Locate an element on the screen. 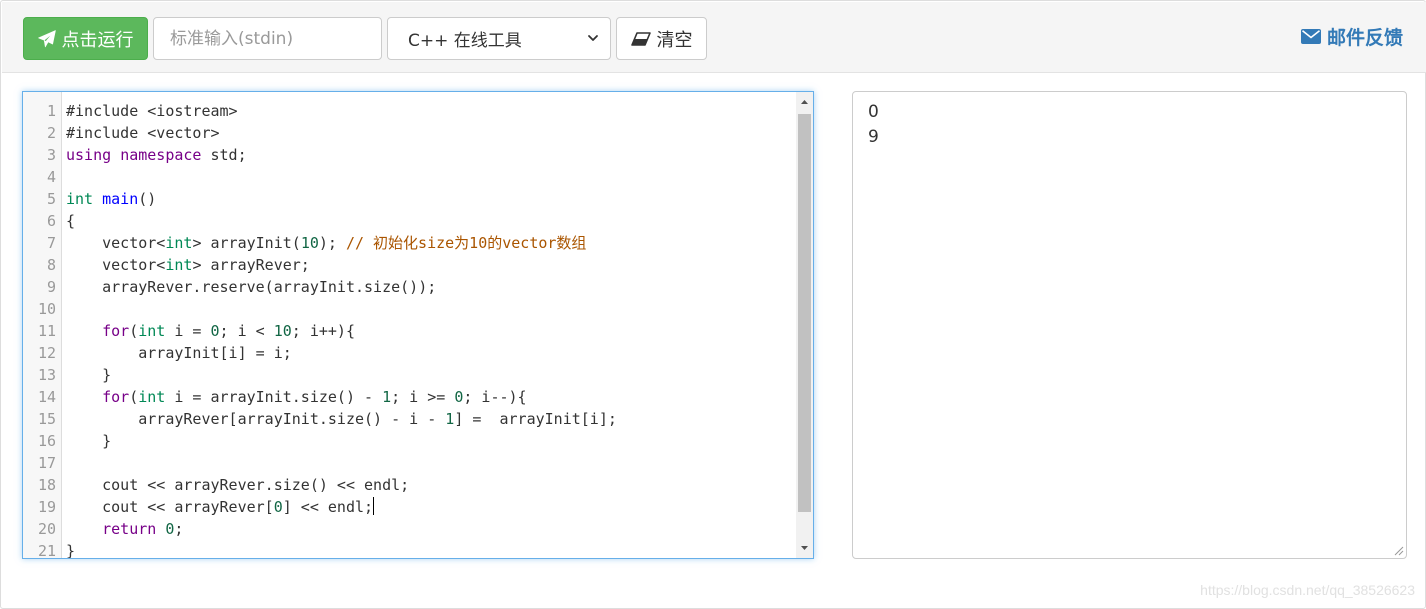 This screenshot has height=609, width=1426. line-number: 21 is located at coordinates (46, 550).